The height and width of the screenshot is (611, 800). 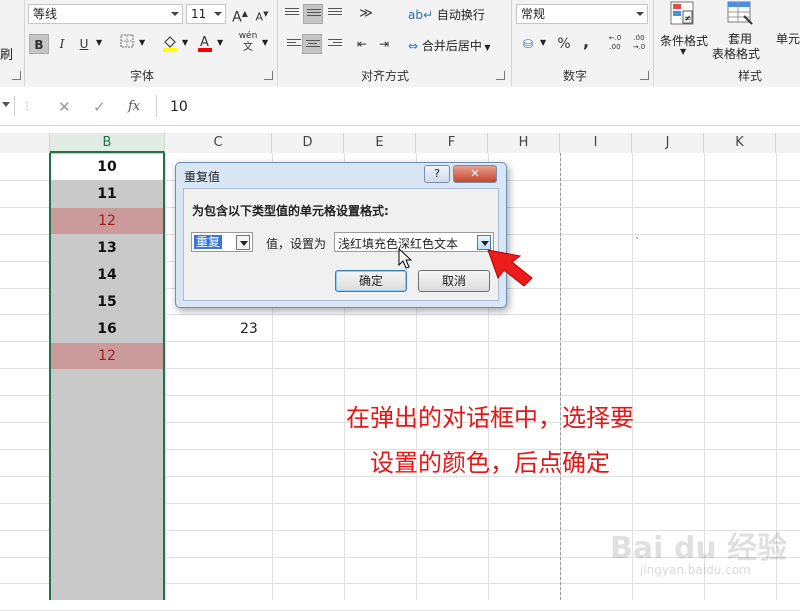 I want to click on grow-font-button: A▲, so click(x=240, y=15).